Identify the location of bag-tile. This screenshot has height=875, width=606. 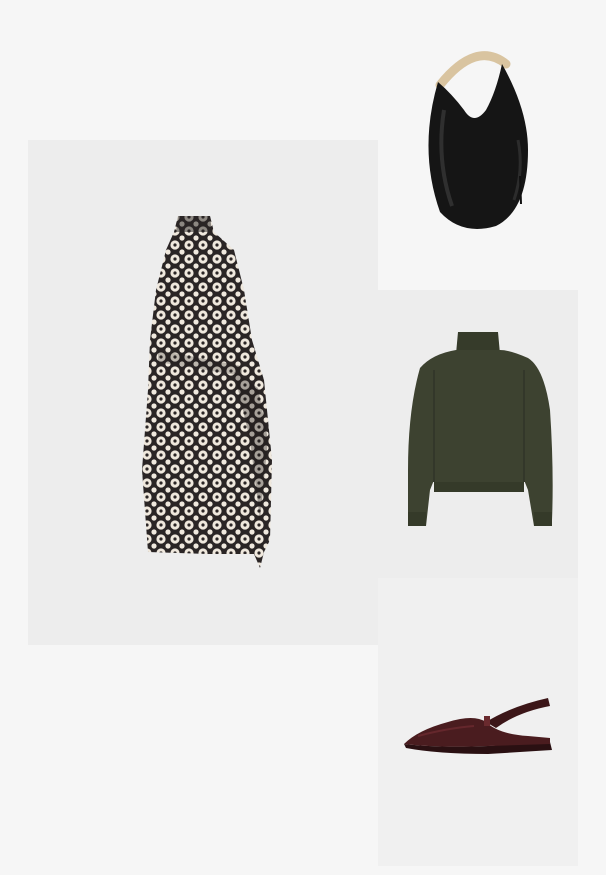
(492, 145).